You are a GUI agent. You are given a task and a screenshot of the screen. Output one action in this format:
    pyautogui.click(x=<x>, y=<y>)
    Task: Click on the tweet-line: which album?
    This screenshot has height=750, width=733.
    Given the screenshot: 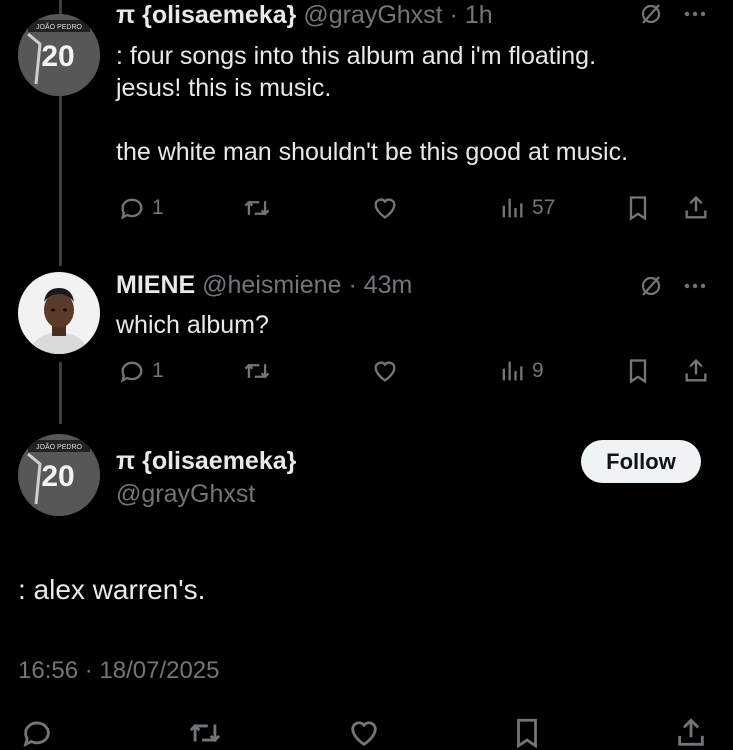 What is the action you would take?
    pyautogui.click(x=192, y=325)
    